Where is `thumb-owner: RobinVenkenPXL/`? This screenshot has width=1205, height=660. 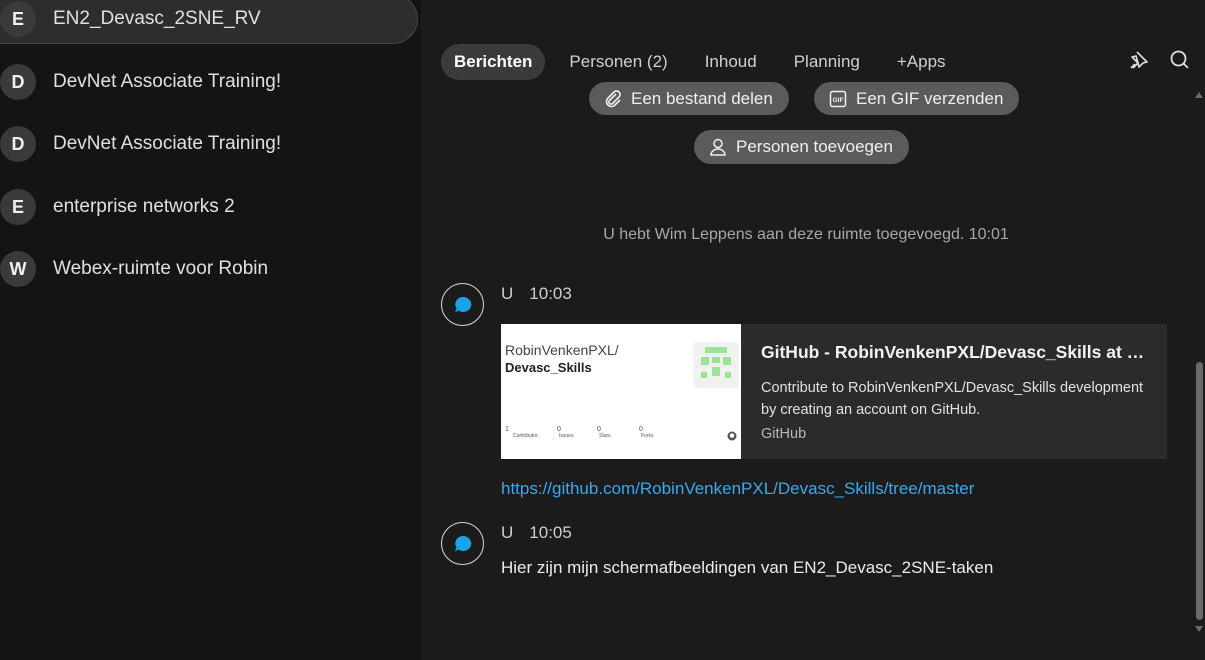
thumb-owner: RobinVenkenPXL/ is located at coordinates (562, 350).